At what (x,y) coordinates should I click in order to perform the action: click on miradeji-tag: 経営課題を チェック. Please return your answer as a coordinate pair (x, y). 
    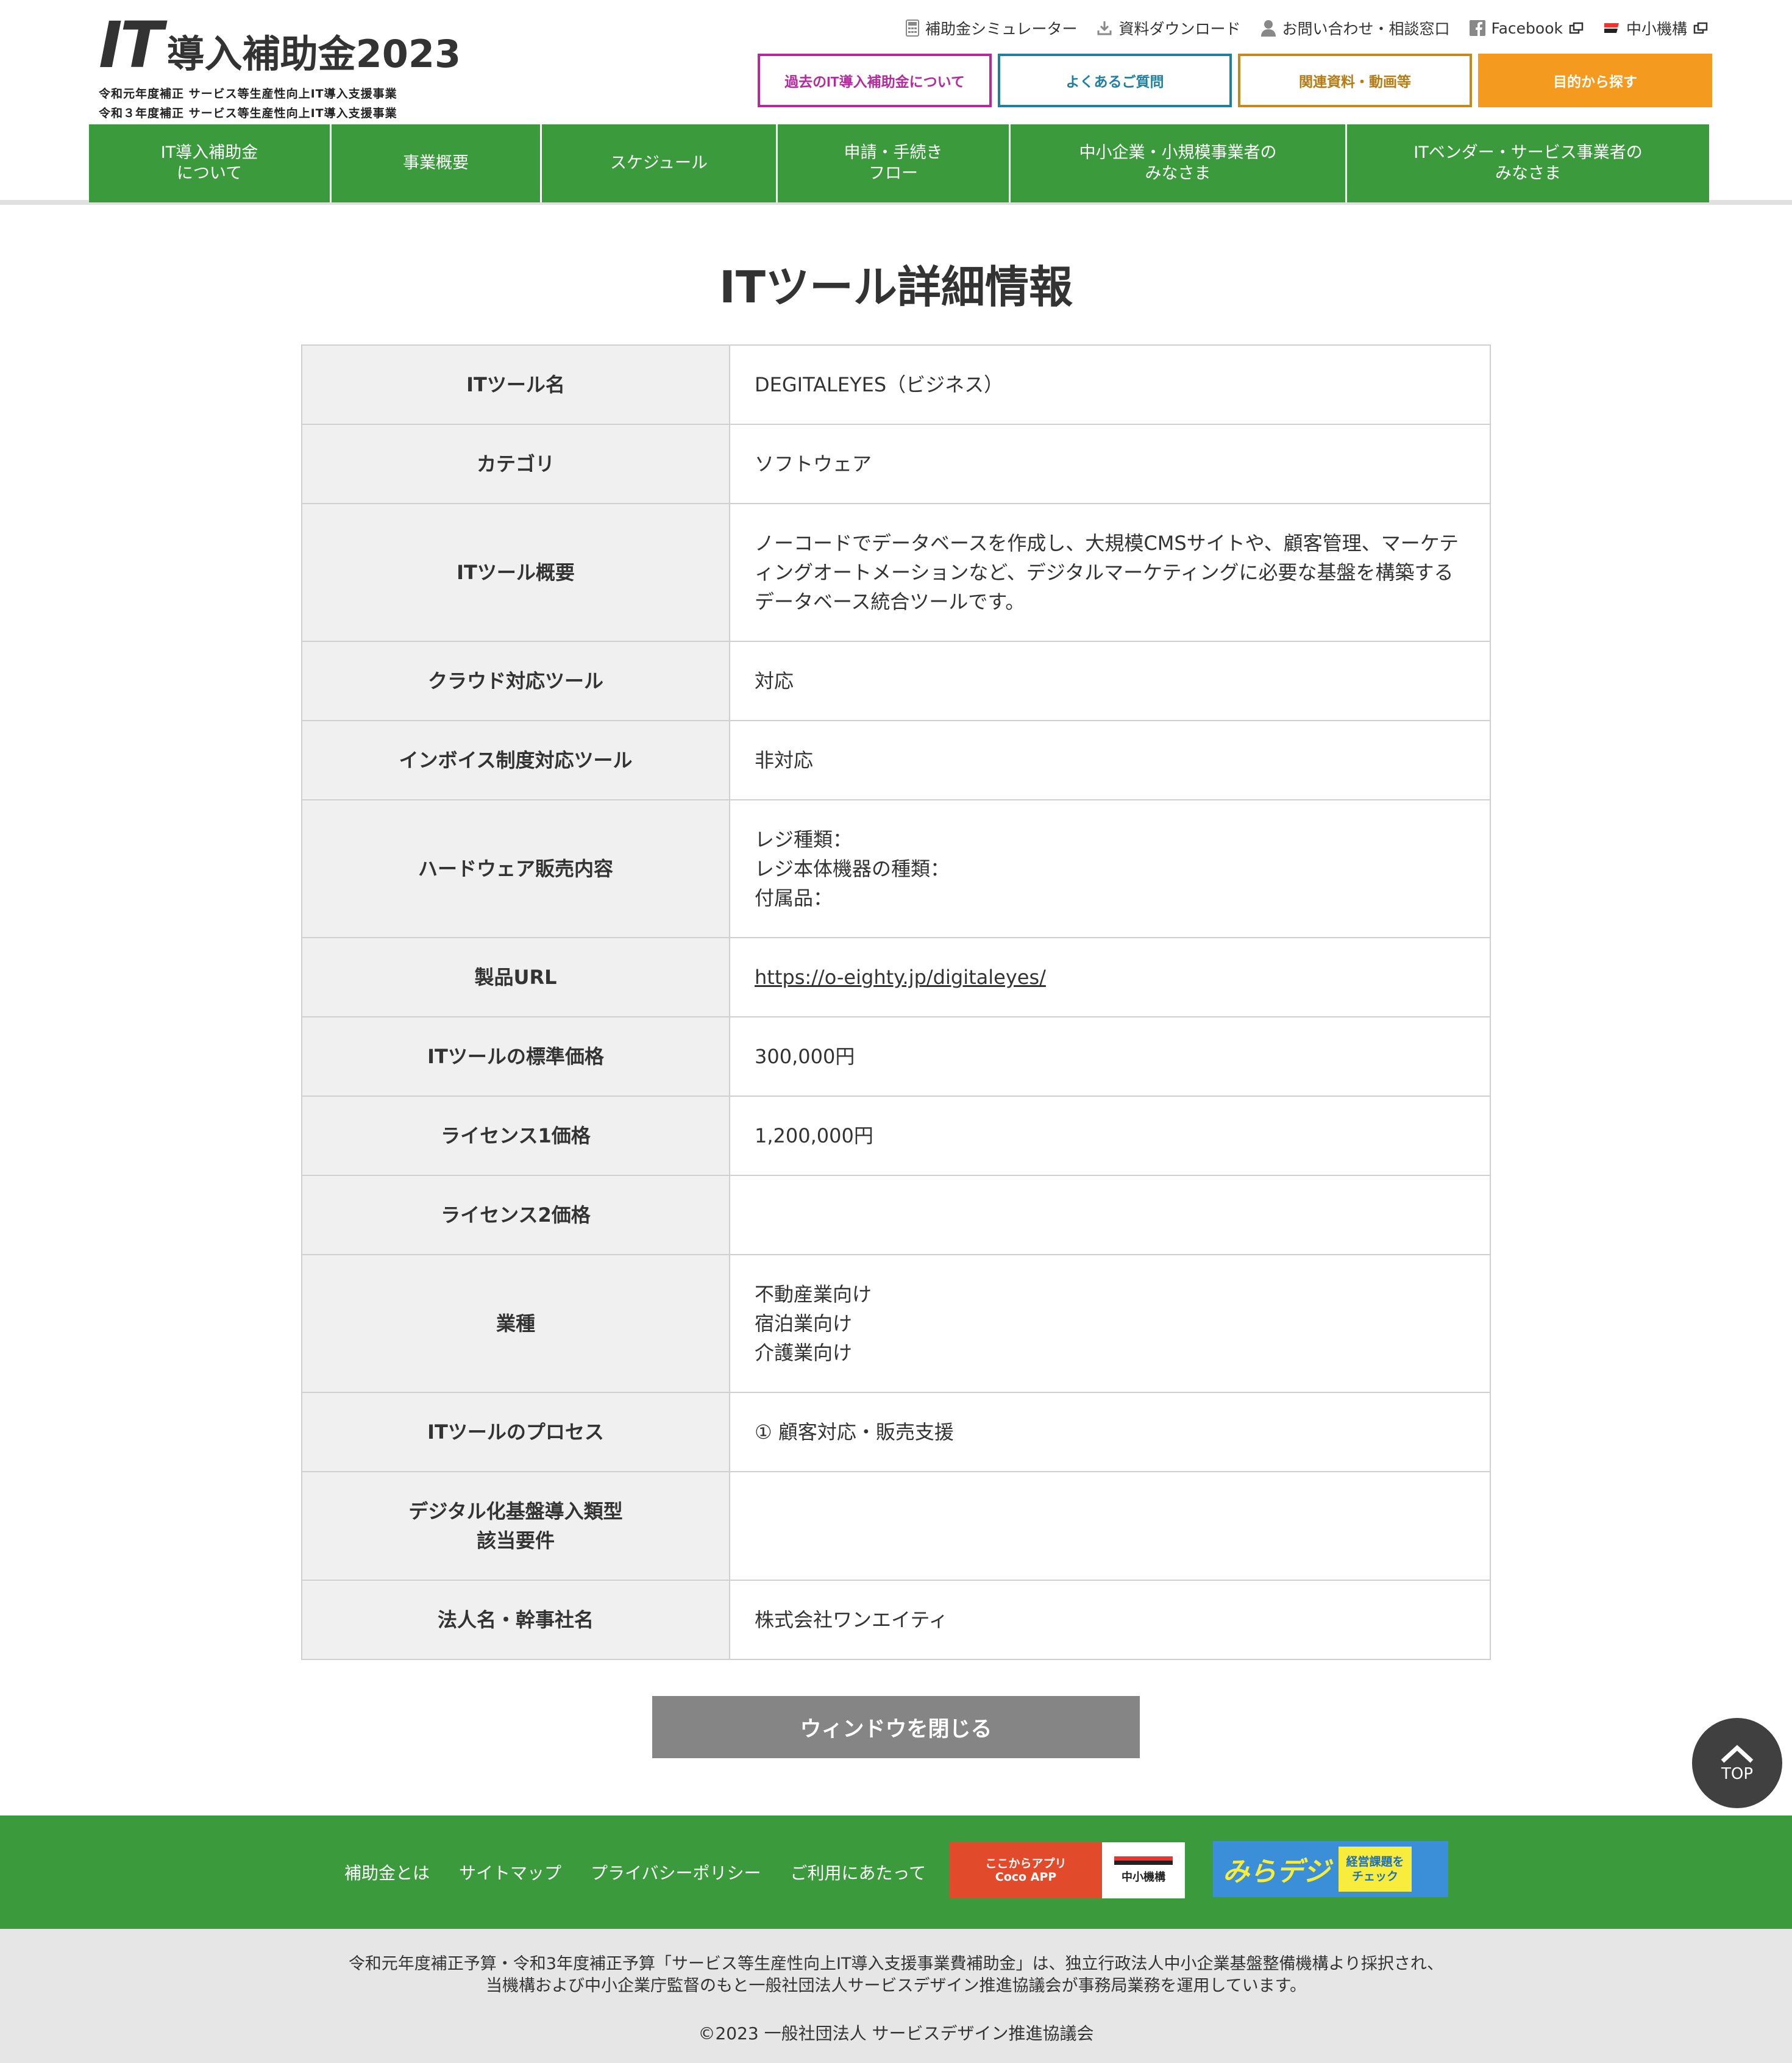
    Looking at the image, I should click on (1376, 1870).